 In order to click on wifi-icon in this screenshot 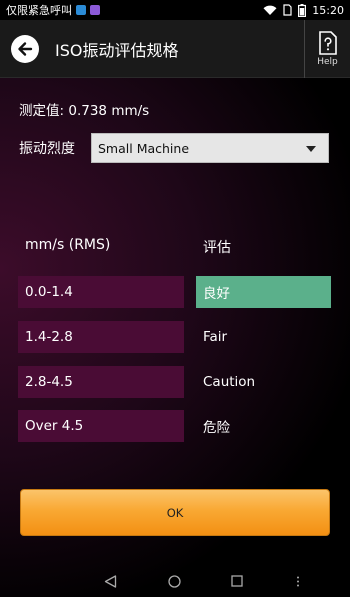, I will do `click(270, 10)`.